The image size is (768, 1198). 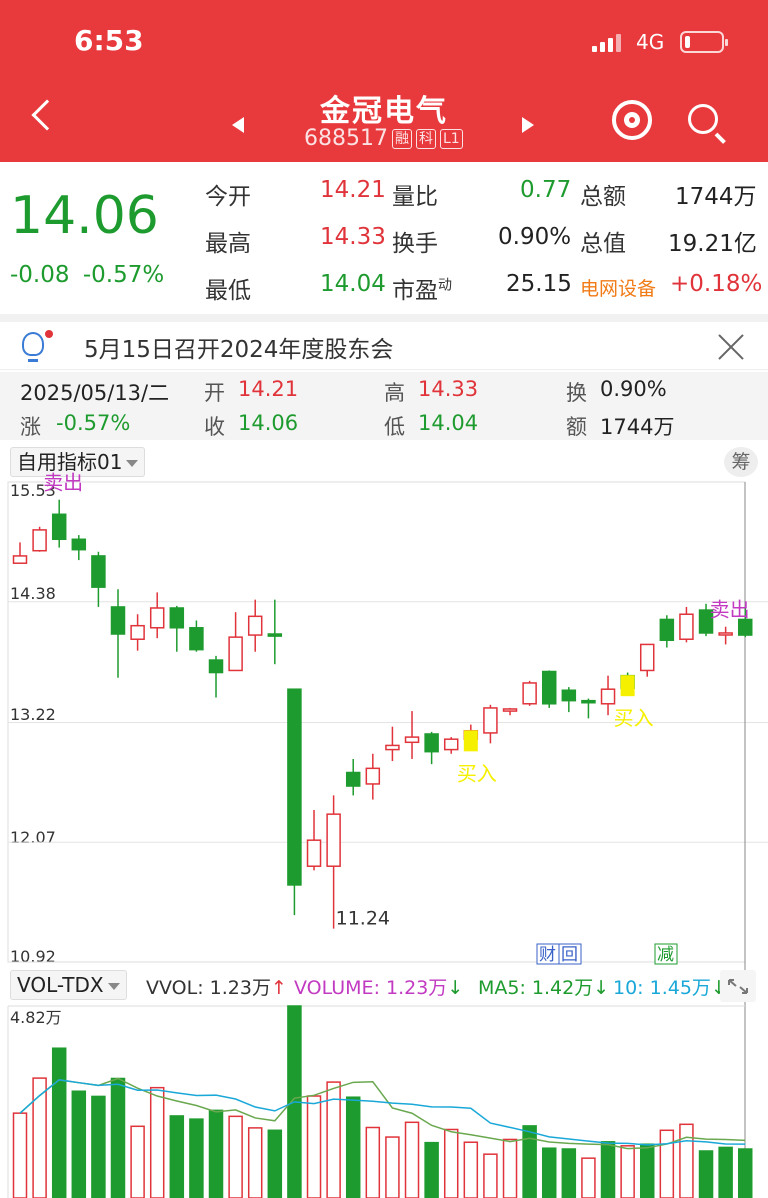 I want to click on reduce-event-tag: 减, so click(x=665, y=955).